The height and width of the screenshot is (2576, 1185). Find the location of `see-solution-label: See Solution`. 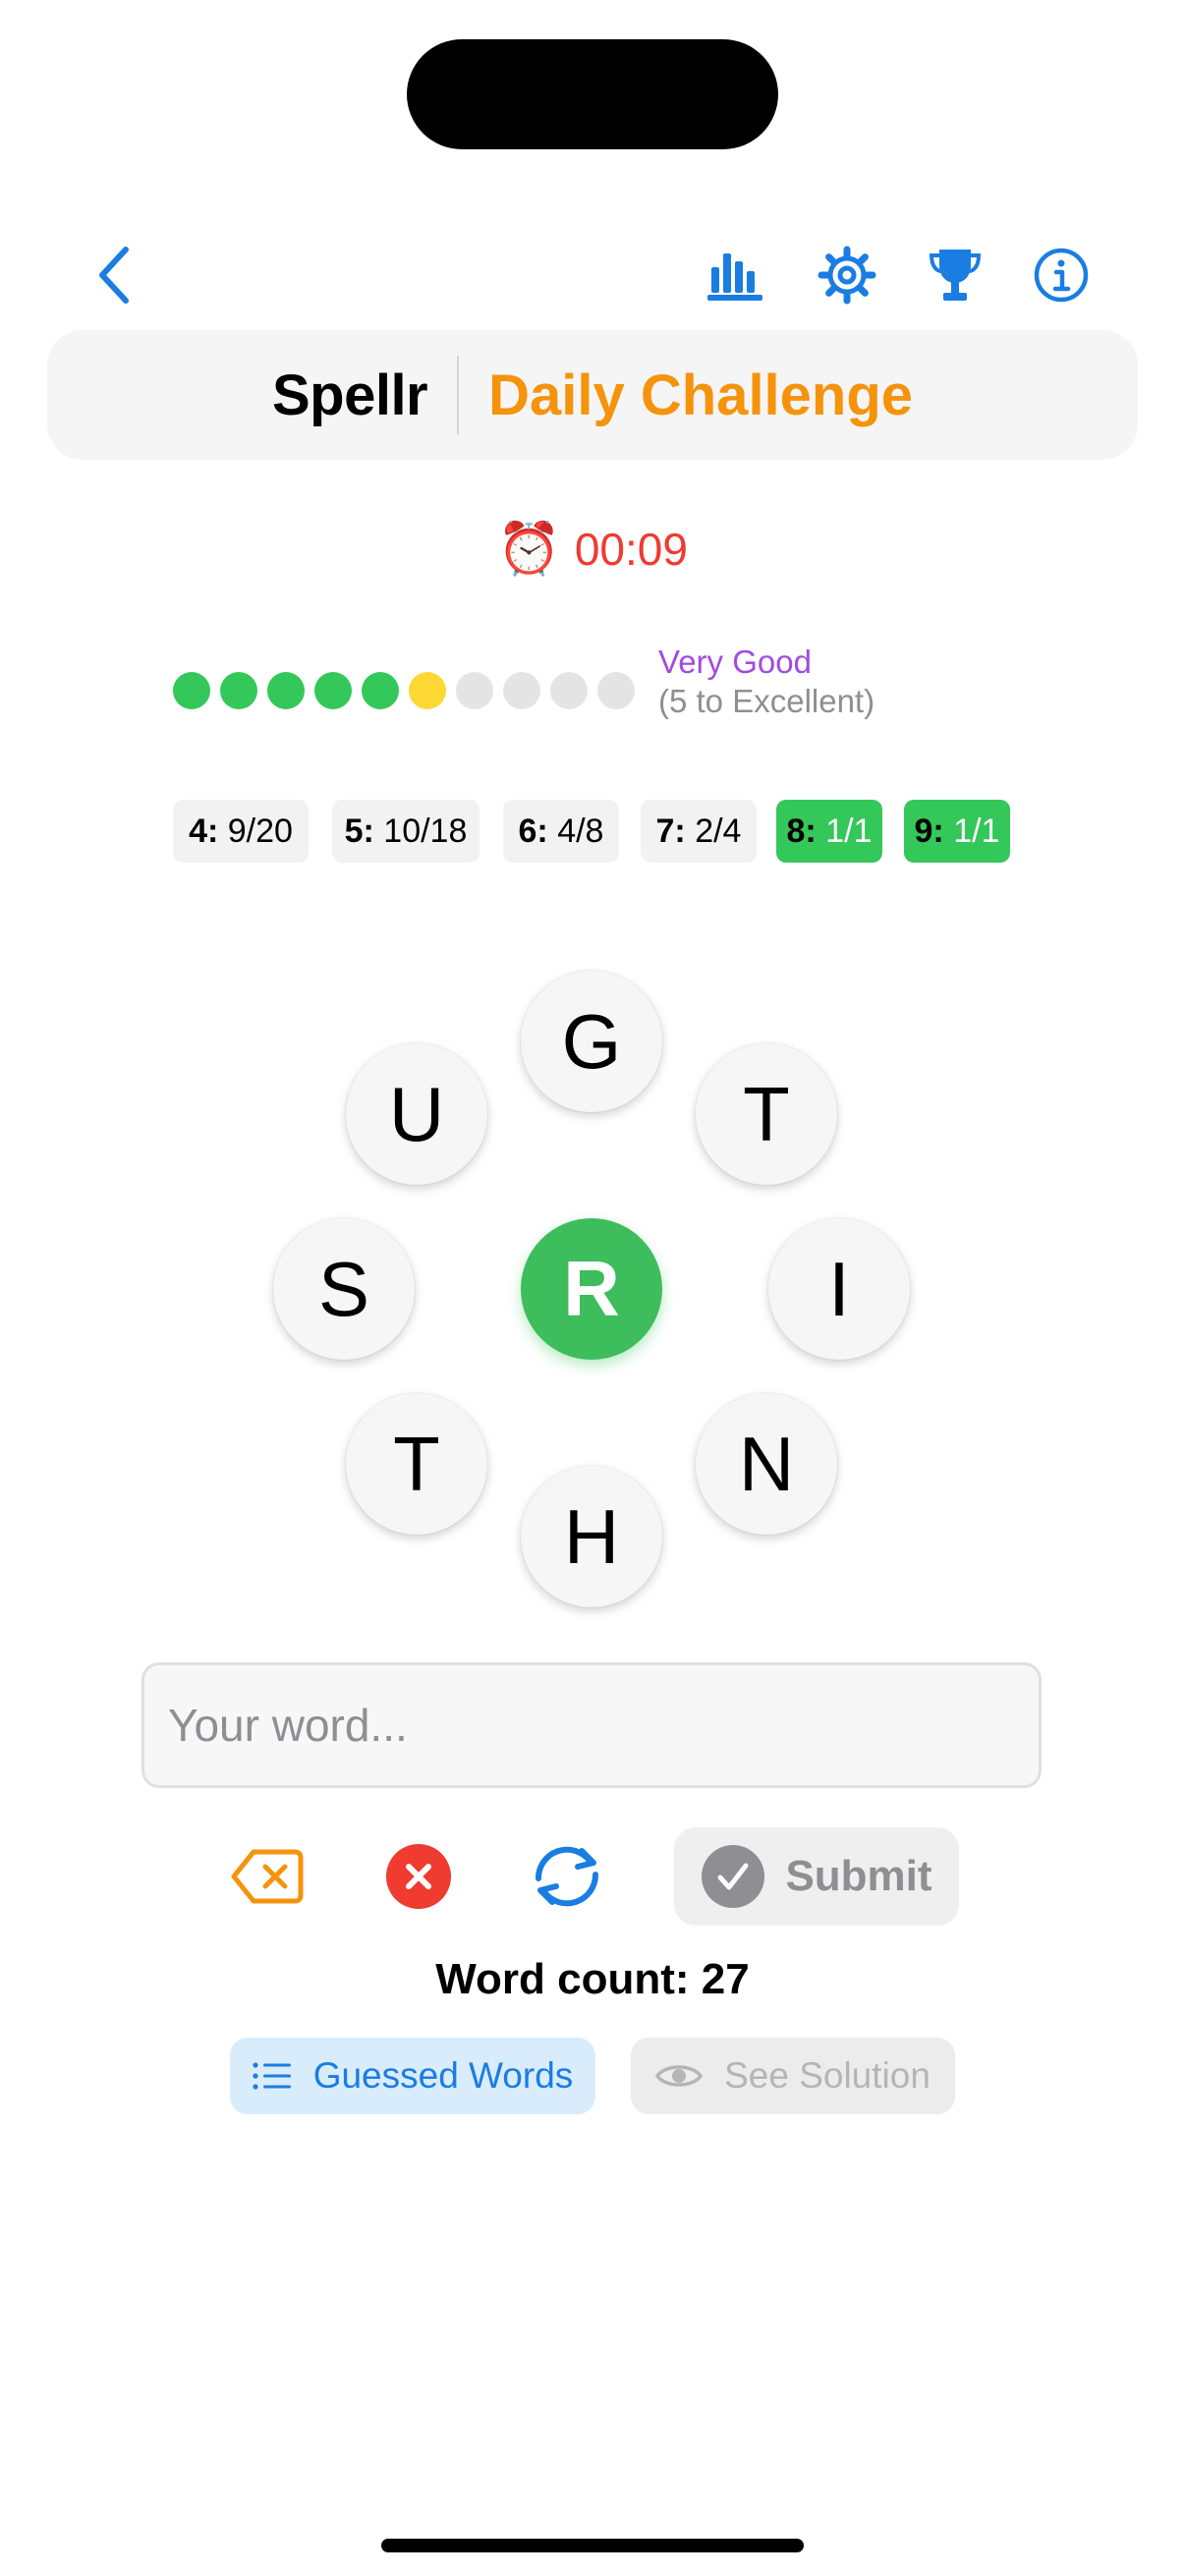

see-solution-label: See Solution is located at coordinates (828, 2075).